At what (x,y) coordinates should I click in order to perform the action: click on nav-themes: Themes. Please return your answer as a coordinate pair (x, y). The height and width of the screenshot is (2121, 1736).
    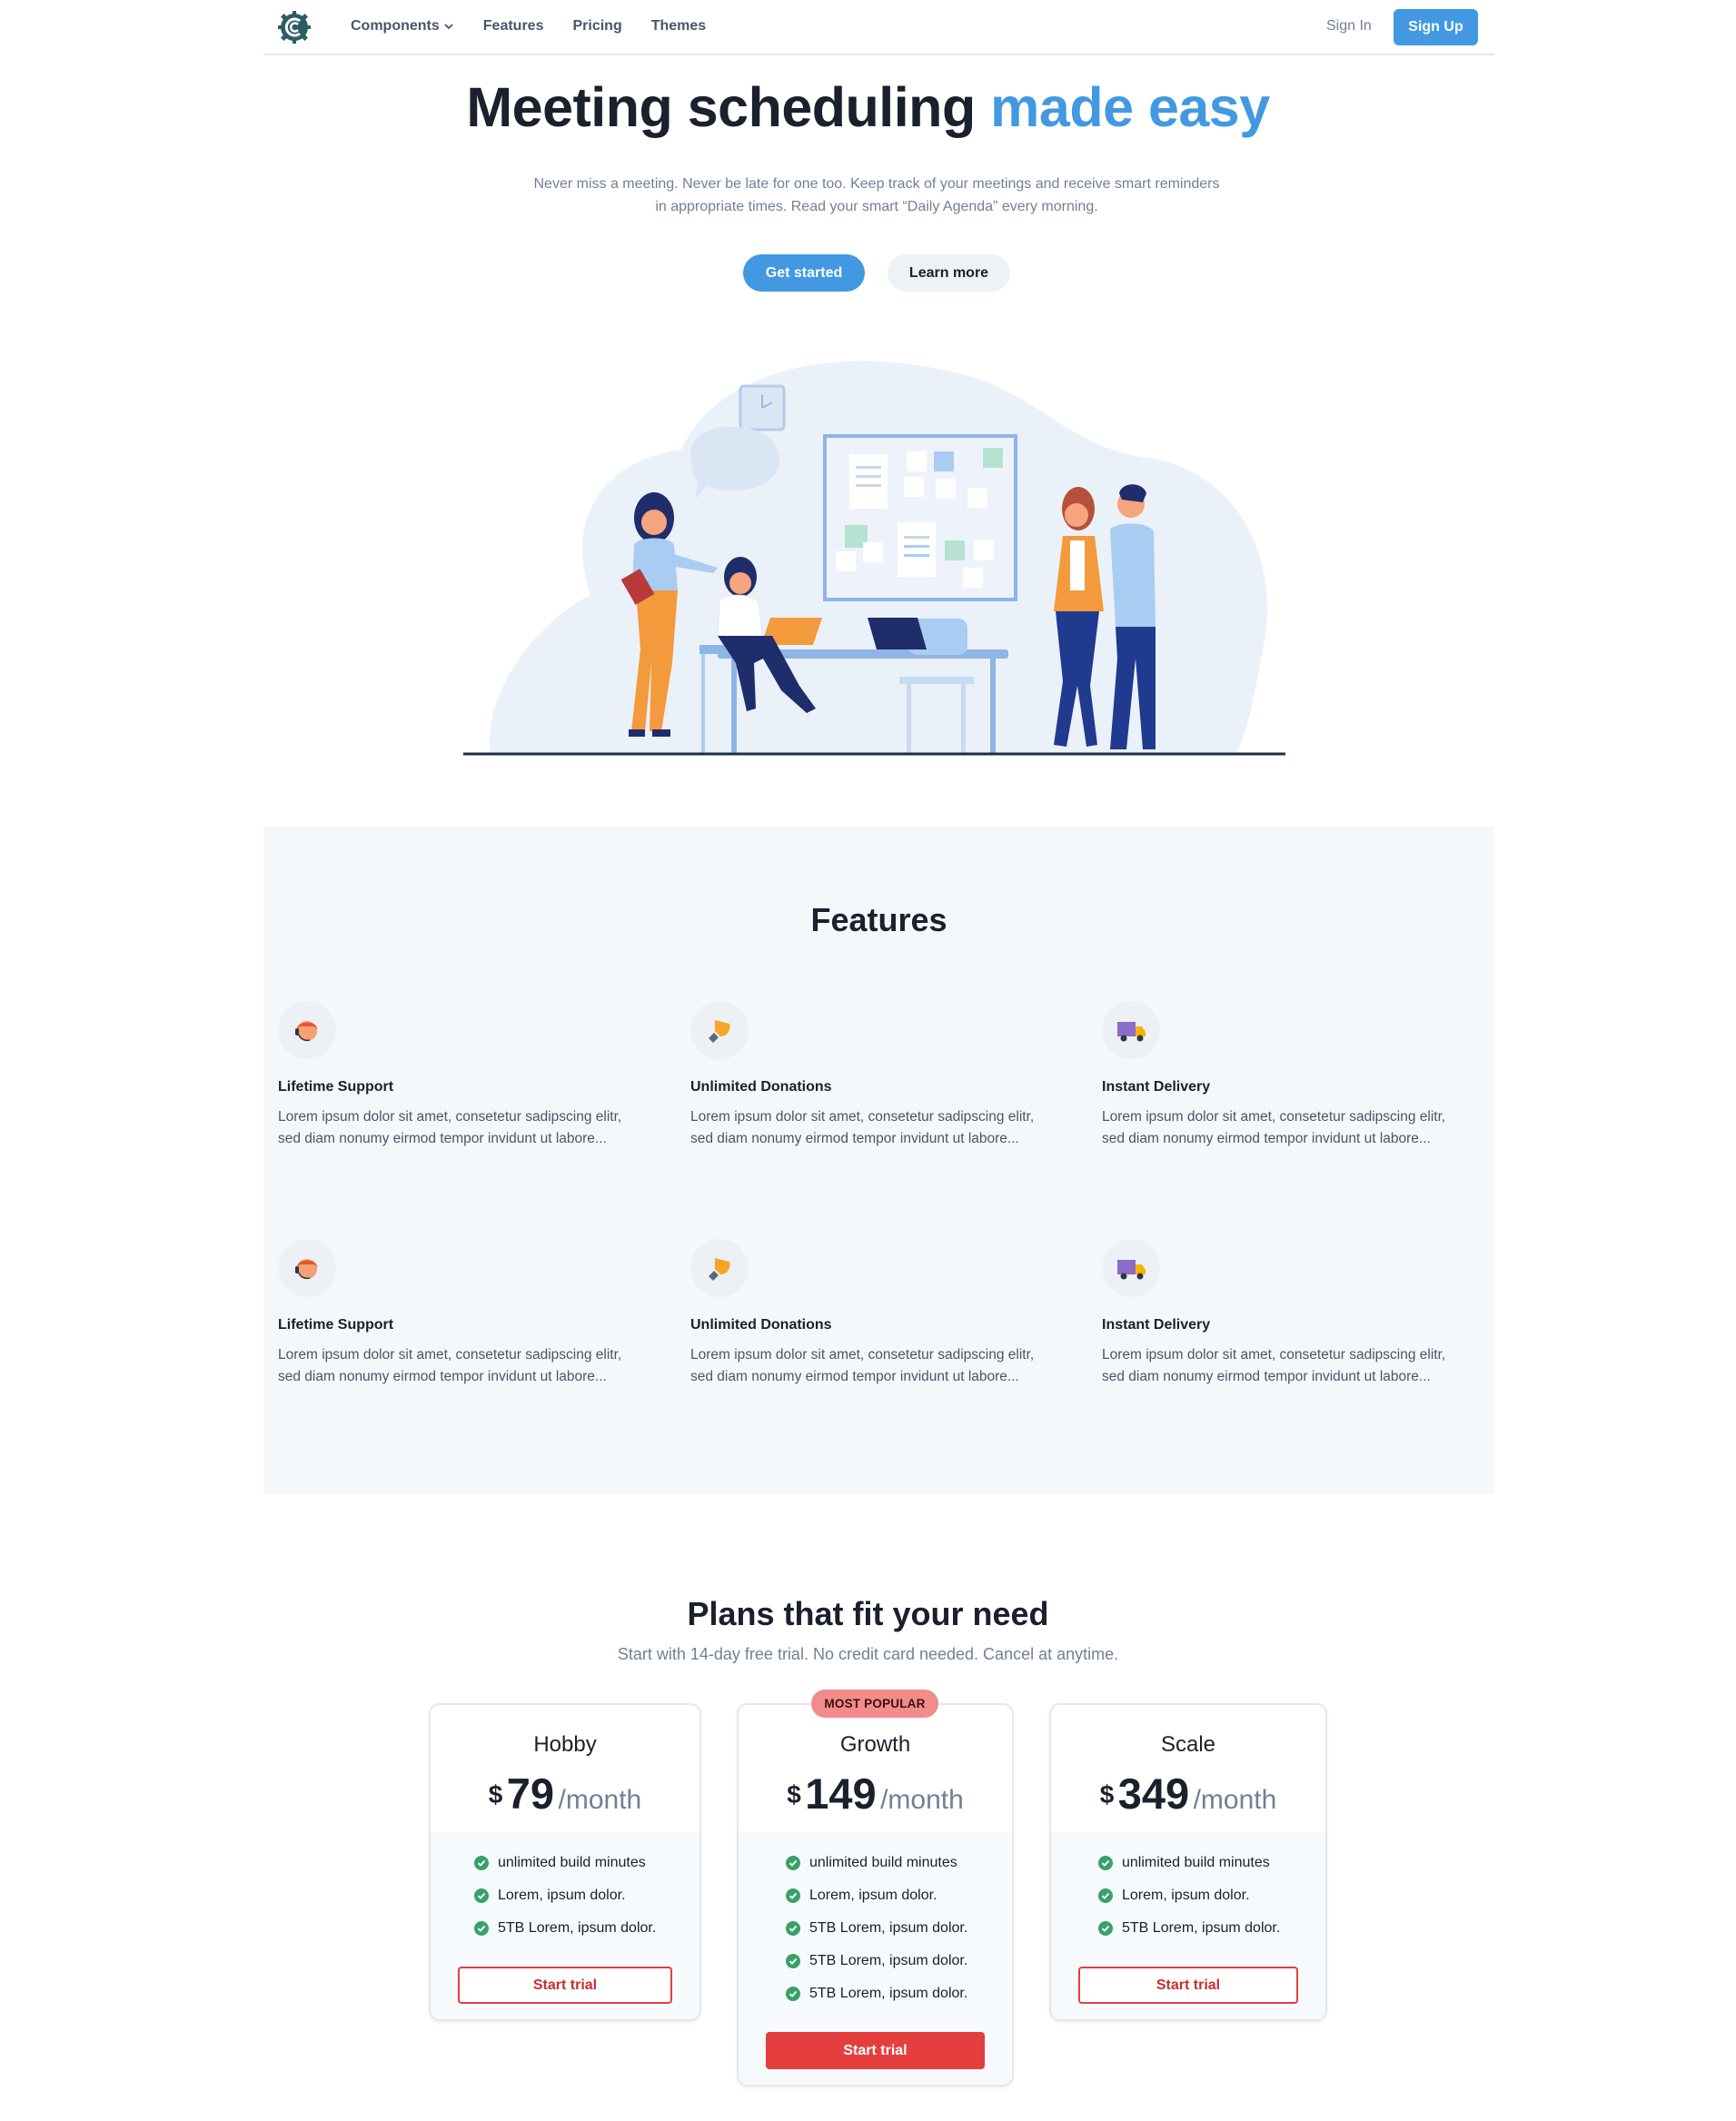
    Looking at the image, I should click on (678, 27).